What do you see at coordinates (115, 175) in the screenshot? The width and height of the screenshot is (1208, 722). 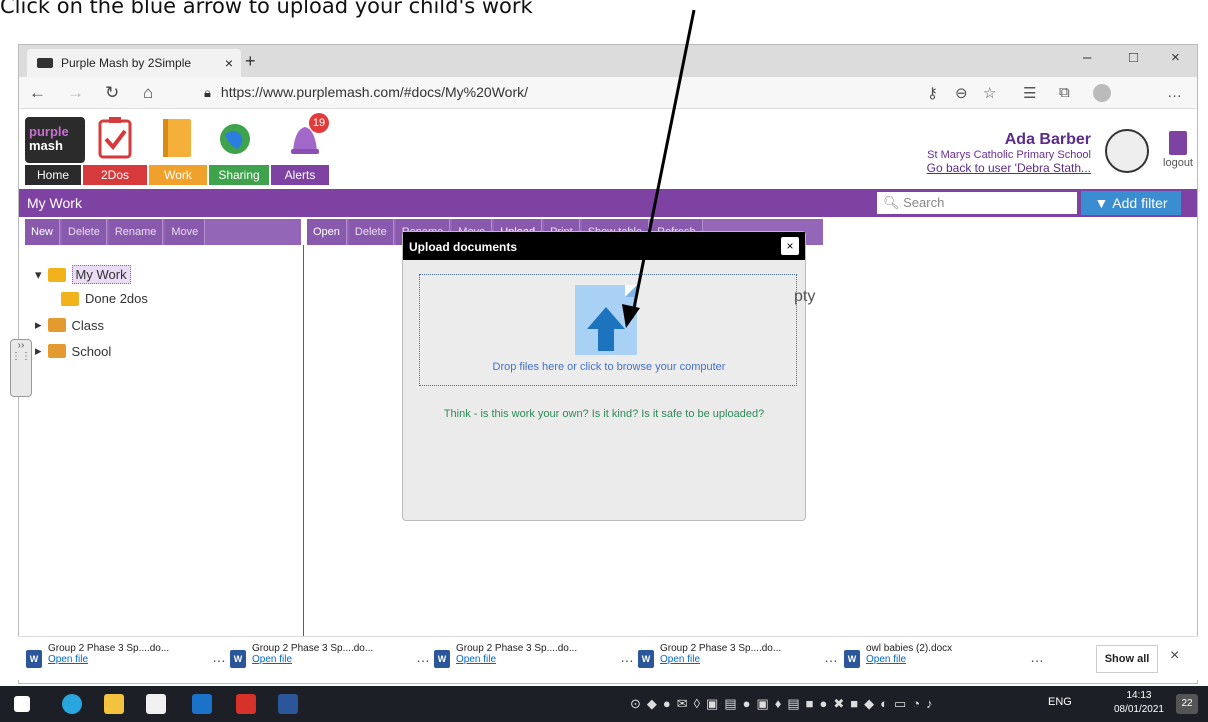 I see `nav-2dos: 2Dos` at bounding box center [115, 175].